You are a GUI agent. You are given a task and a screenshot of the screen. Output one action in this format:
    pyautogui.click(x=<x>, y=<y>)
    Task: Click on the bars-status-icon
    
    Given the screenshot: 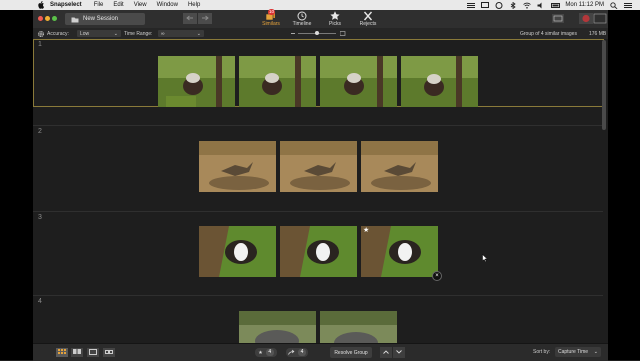 What is the action you would take?
    pyautogui.click(x=471, y=5)
    